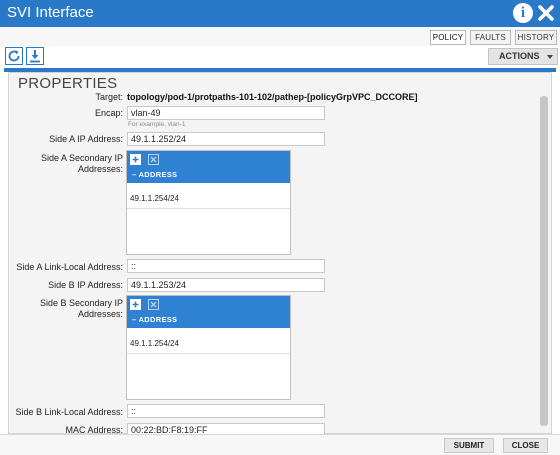 The image size is (560, 455). Describe the element at coordinates (226, 285) in the screenshot. I see `side-b-ip-field: 49.1.1.253/24` at that location.